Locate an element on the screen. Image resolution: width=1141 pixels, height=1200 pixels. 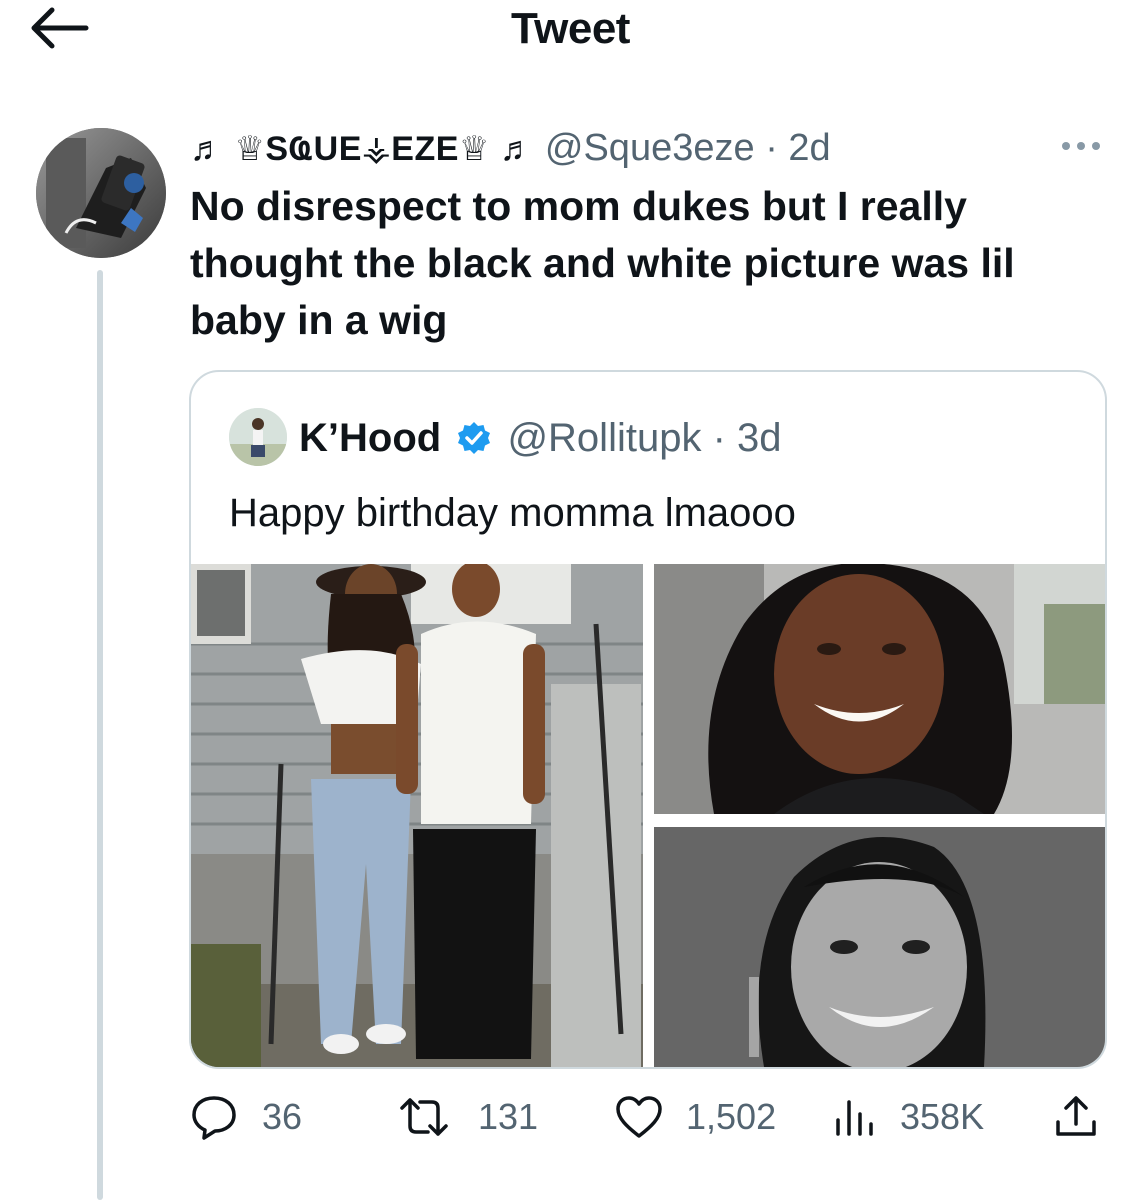
like-count: 1,502 is located at coordinates (731, 1116).